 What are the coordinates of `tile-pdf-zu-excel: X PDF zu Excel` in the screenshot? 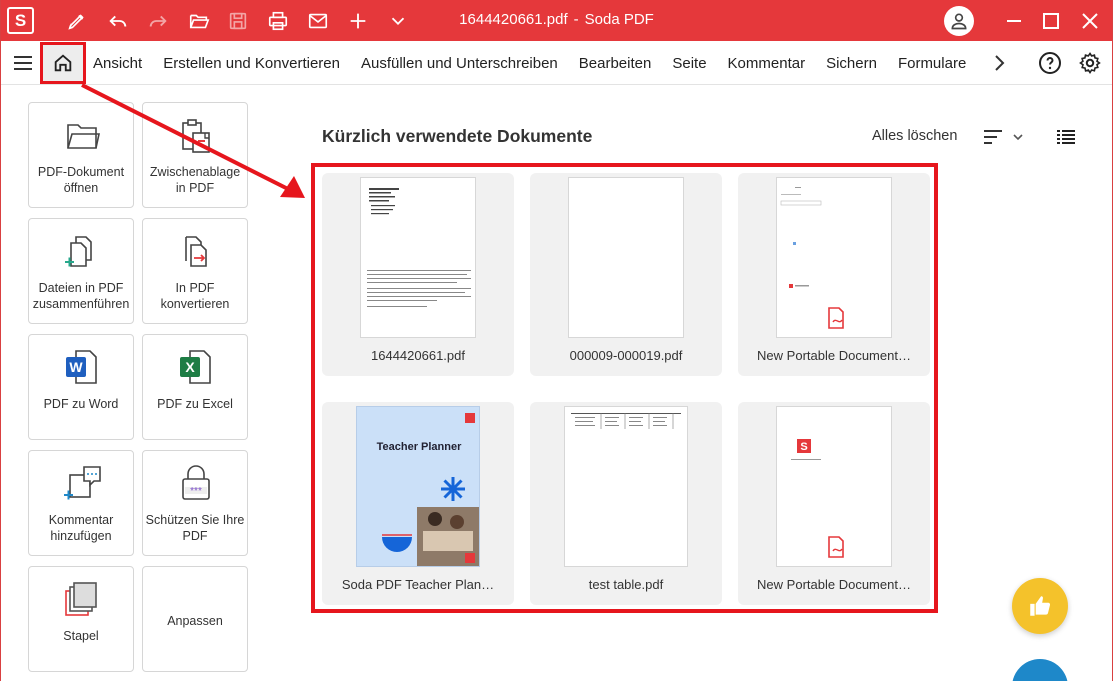 It's located at (195, 387).